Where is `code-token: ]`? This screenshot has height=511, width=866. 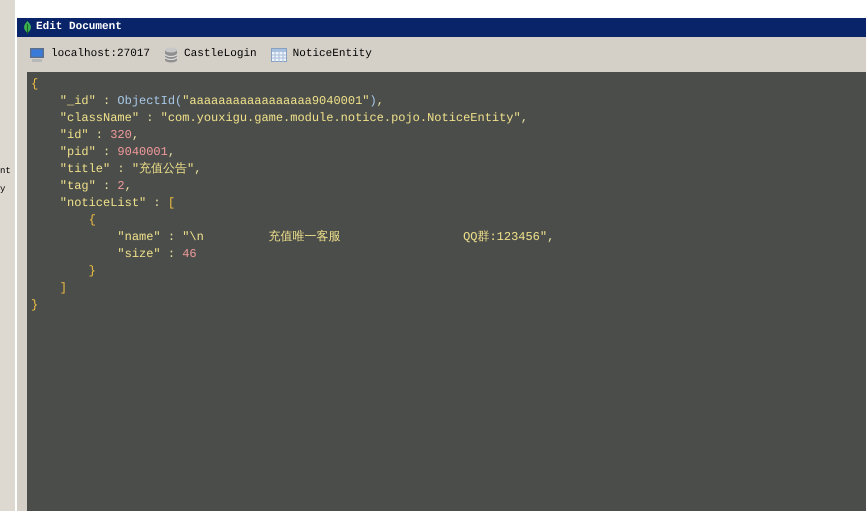 code-token: ] is located at coordinates (63, 288).